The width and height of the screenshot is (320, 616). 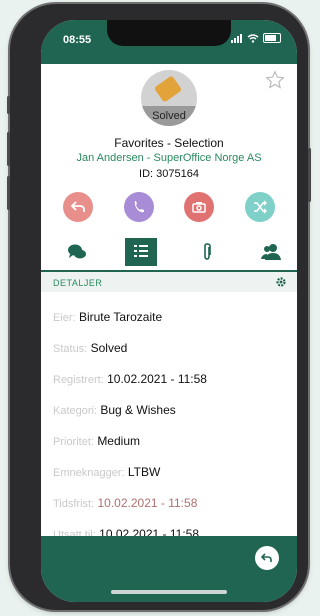 I want to click on detail-tags: Emneknagger: LTBW, so click(x=106, y=474).